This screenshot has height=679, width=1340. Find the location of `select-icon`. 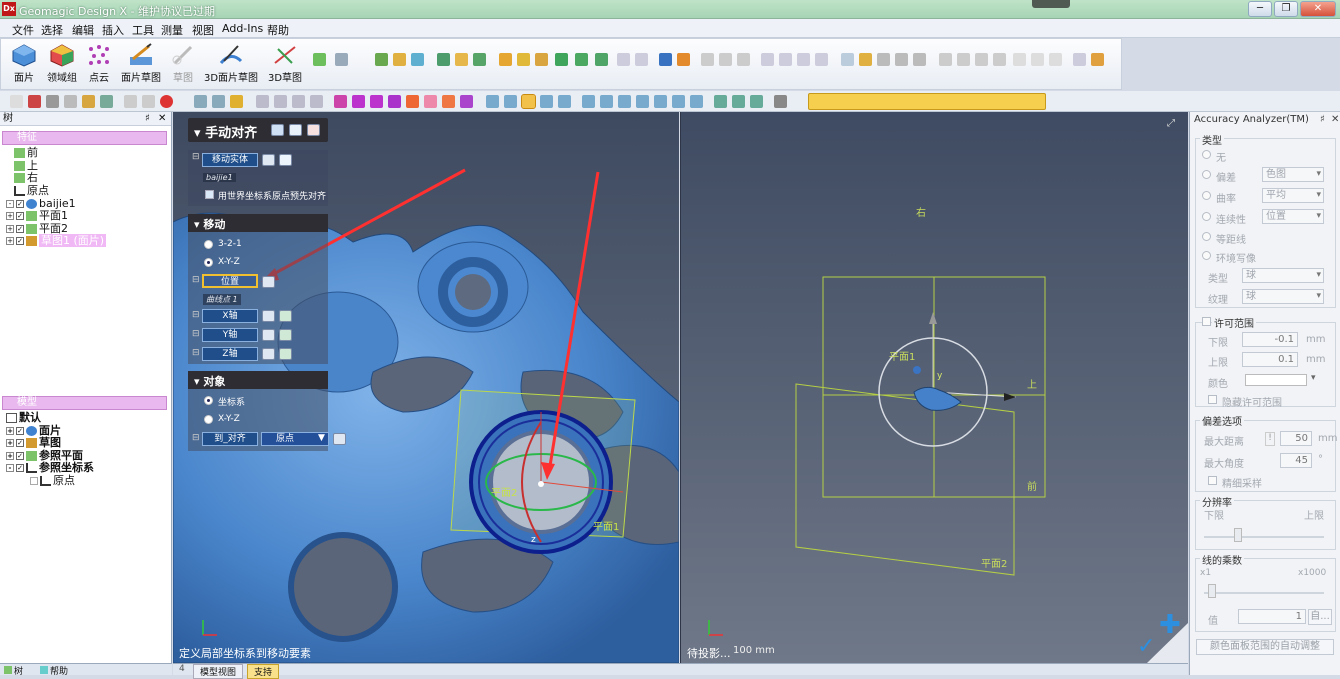

select-icon is located at coordinates (200, 101).